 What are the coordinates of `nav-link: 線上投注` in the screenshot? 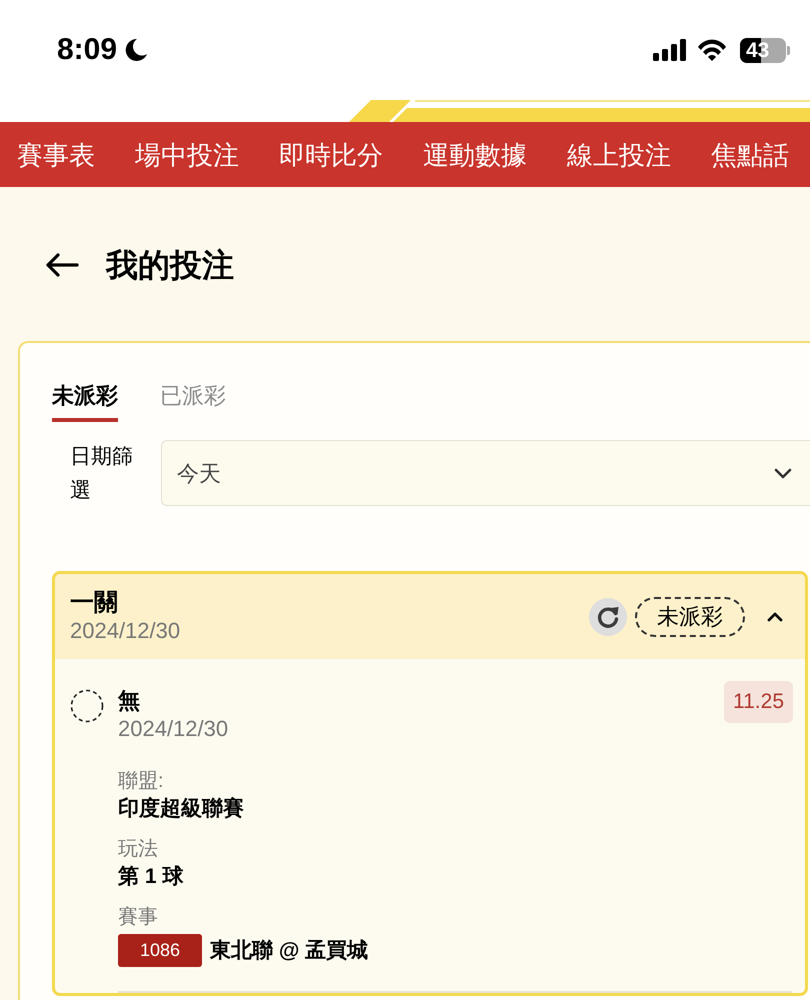 It's located at (619, 155).